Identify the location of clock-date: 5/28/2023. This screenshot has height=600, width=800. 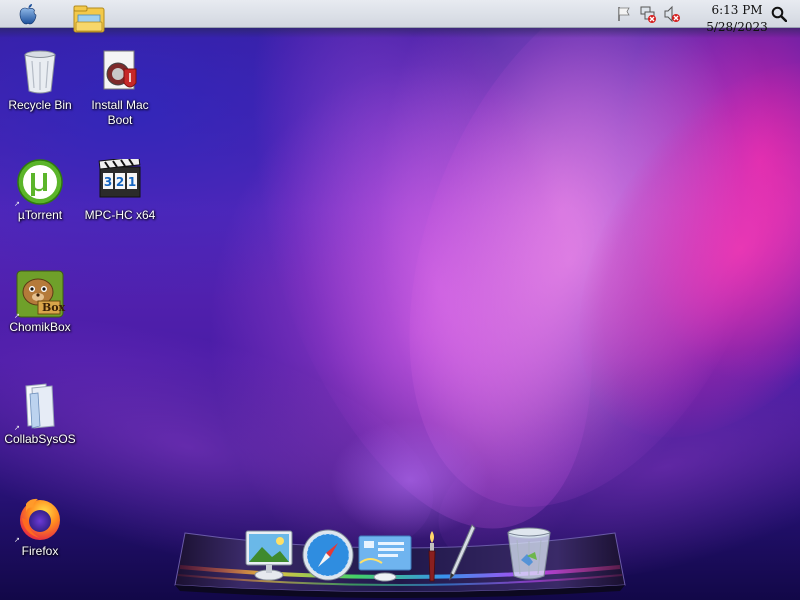
(737, 27).